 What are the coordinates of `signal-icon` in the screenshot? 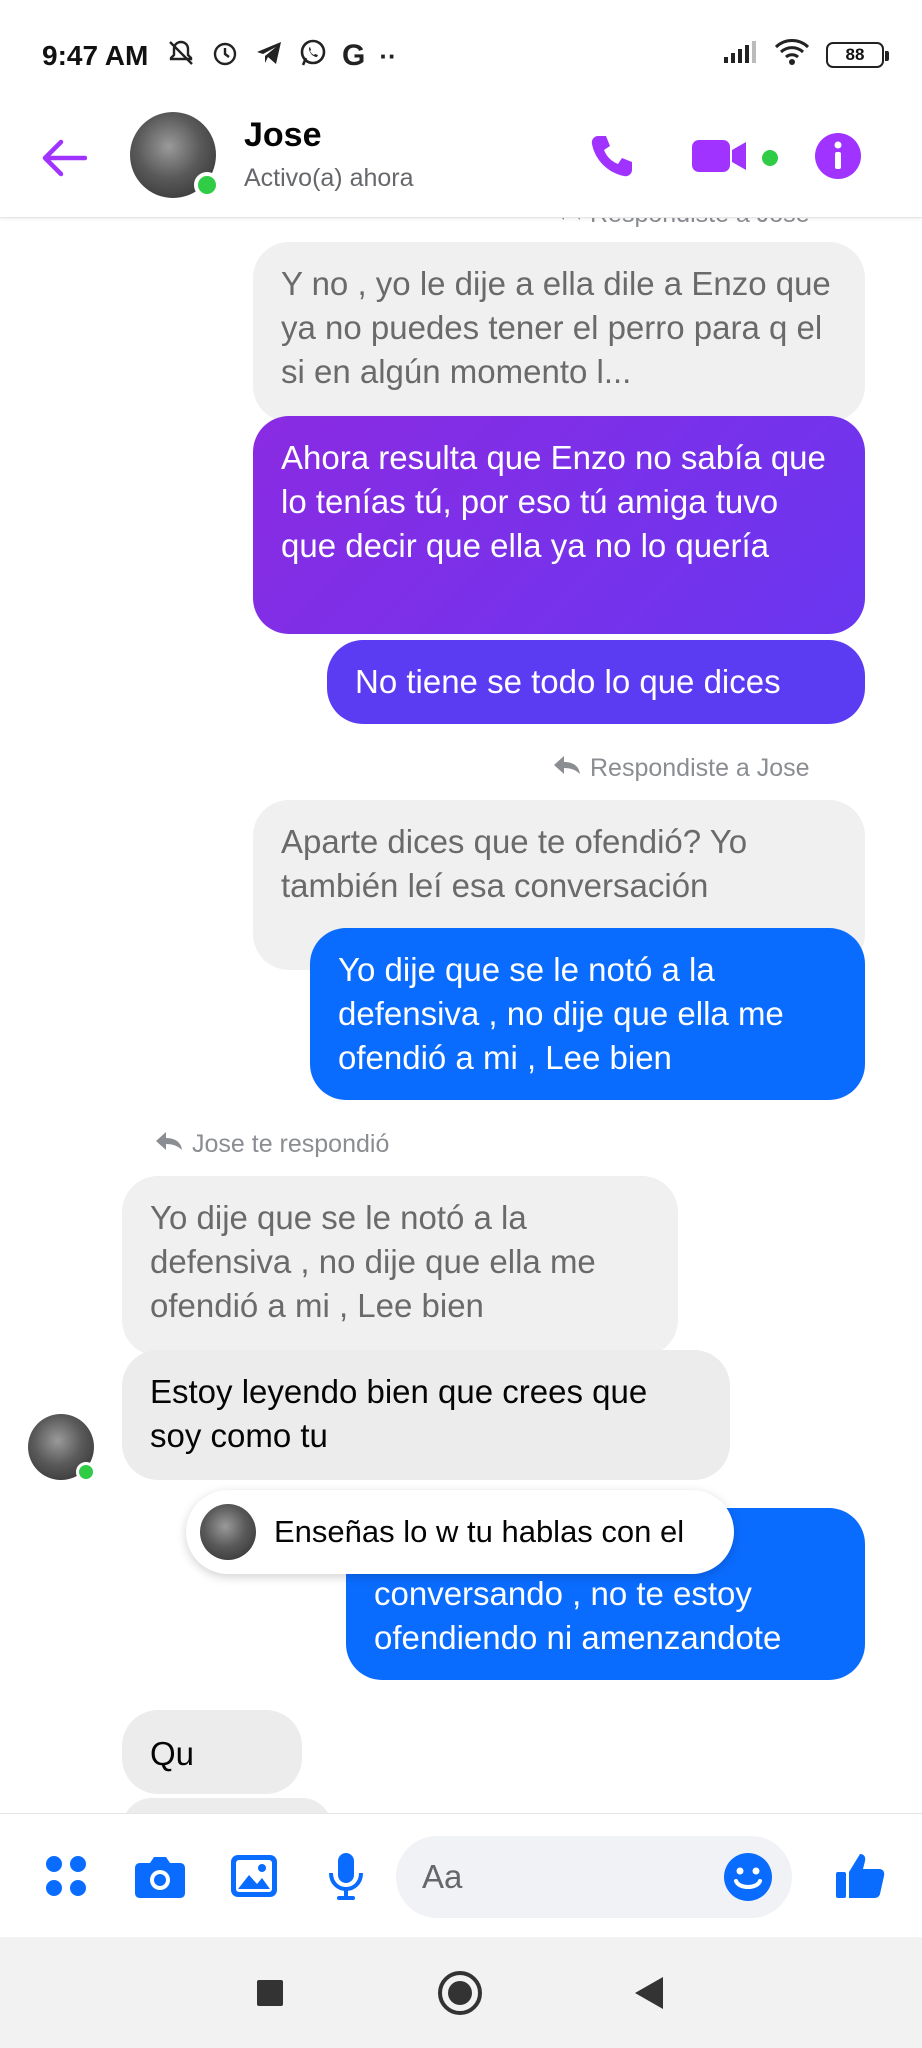 It's located at (740, 54).